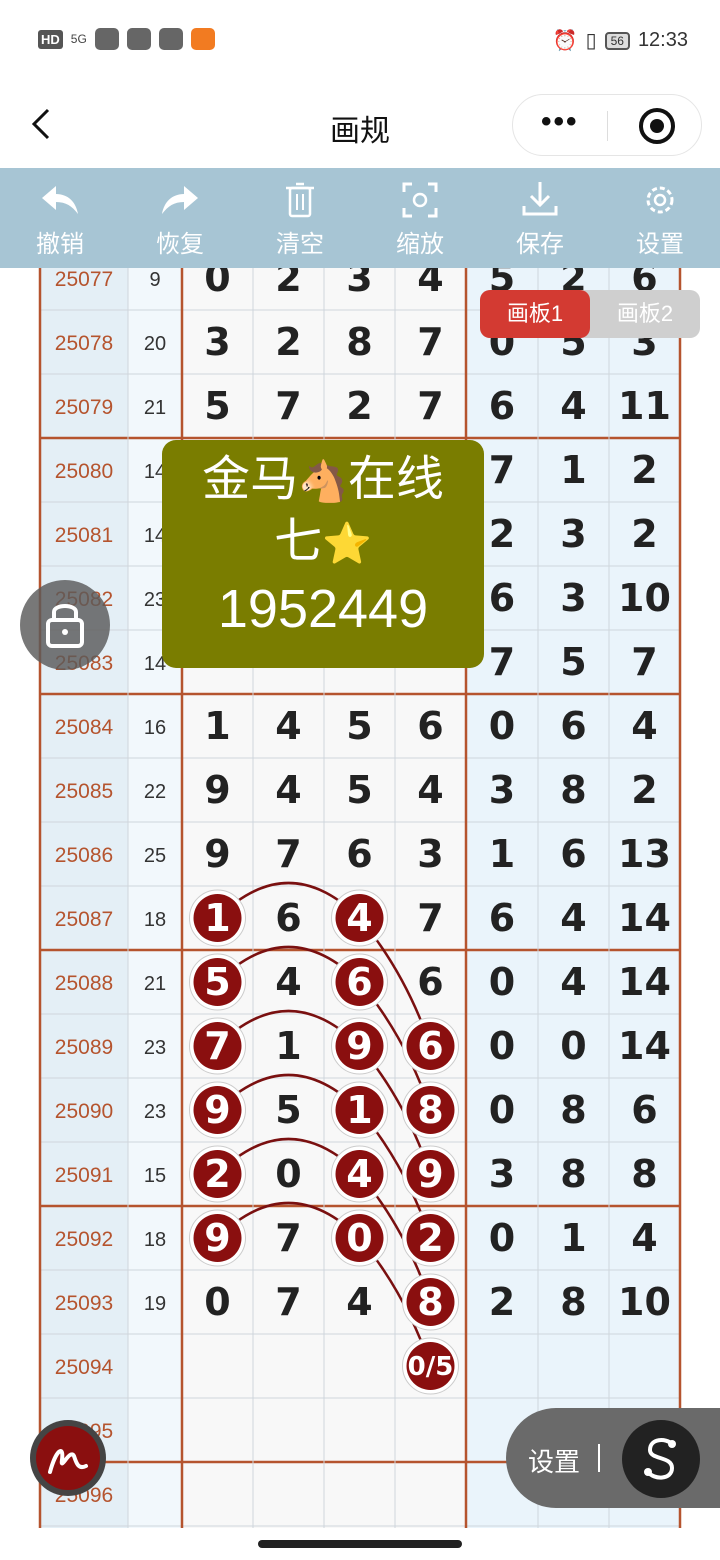 The image size is (720, 1560). Describe the element at coordinates (644, 854) in the screenshot. I see `number-cell: 13` at that location.